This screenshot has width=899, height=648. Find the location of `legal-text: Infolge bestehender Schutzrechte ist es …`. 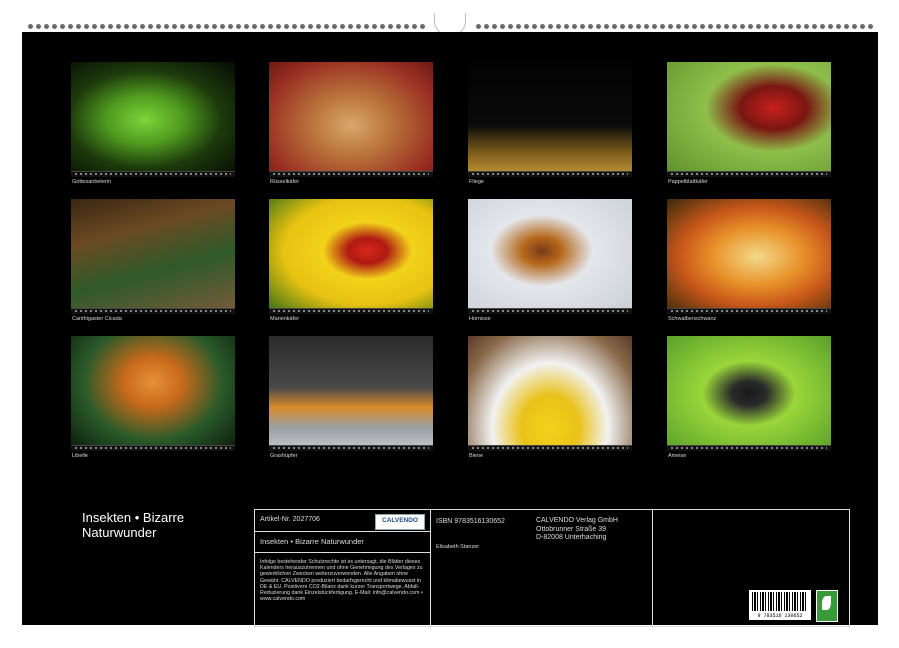

legal-text: Infolge bestehender Schutzrechte ist es … is located at coordinates (341, 581).